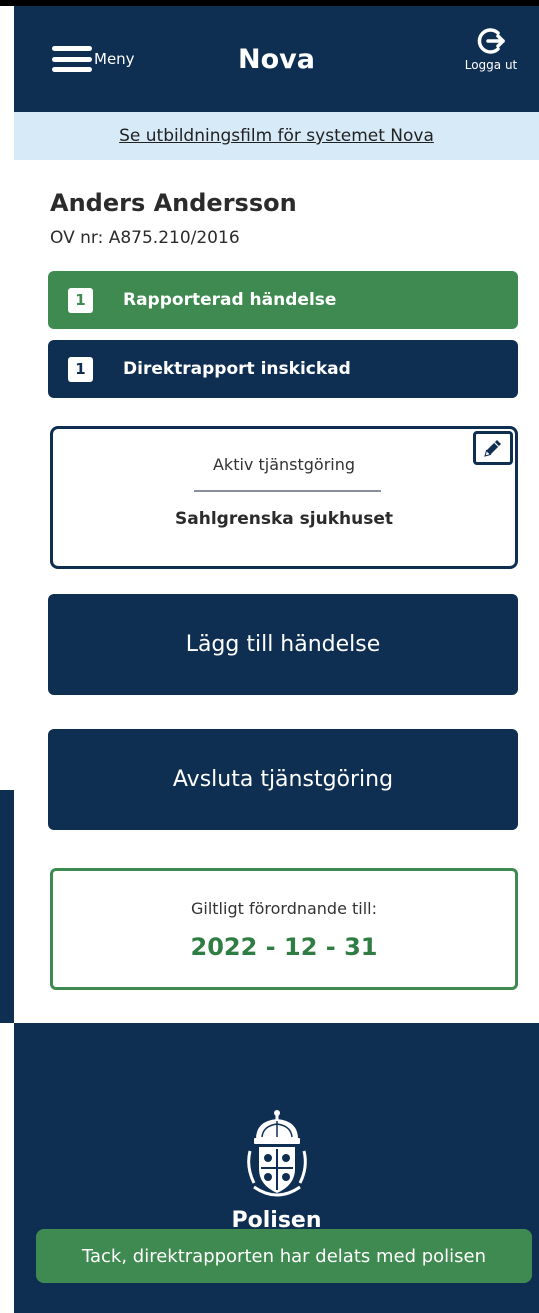  I want to click on logout-label: Logga ut, so click(491, 65).